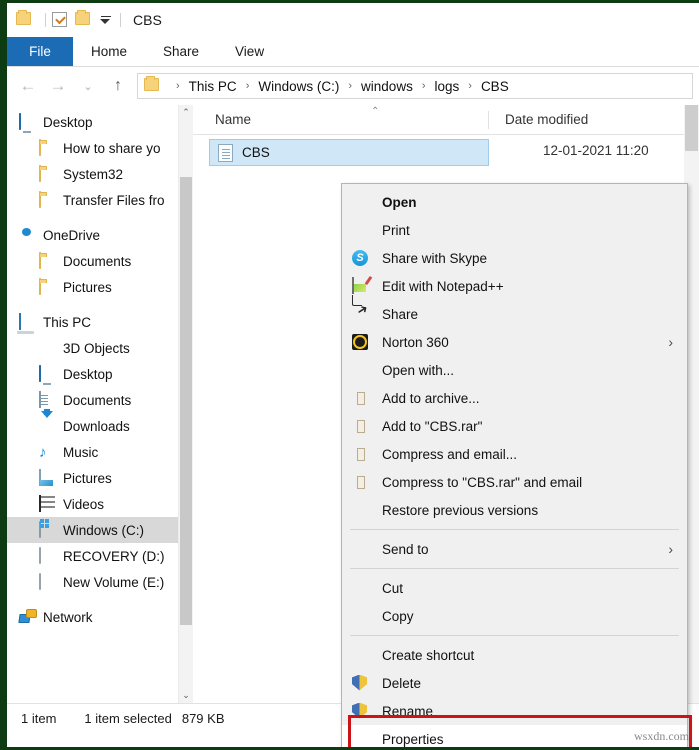 The height and width of the screenshot is (750, 699). Describe the element at coordinates (47, 503) in the screenshot. I see `videos-icon` at that location.